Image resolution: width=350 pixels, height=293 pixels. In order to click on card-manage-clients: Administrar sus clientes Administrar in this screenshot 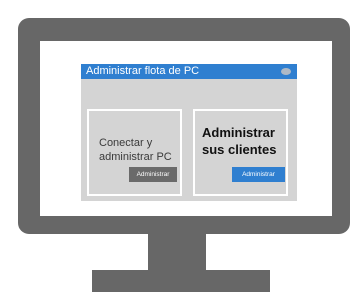, I will do `click(240, 152)`.